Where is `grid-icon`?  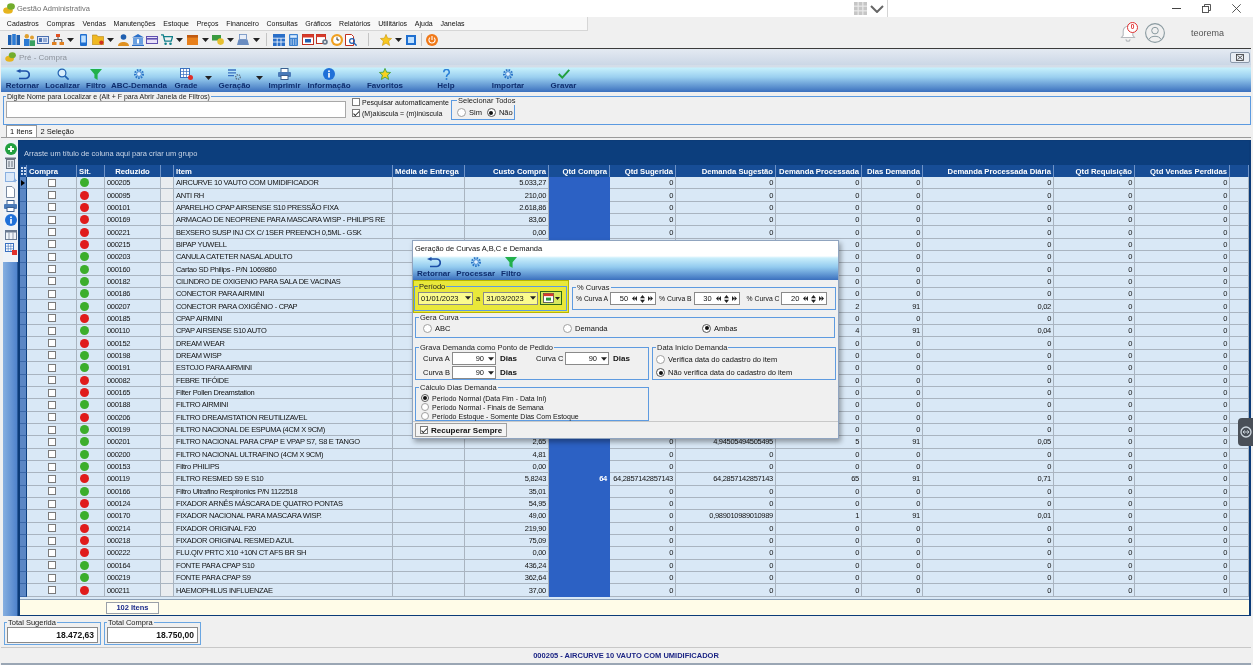 grid-icon is located at coordinates (10, 249).